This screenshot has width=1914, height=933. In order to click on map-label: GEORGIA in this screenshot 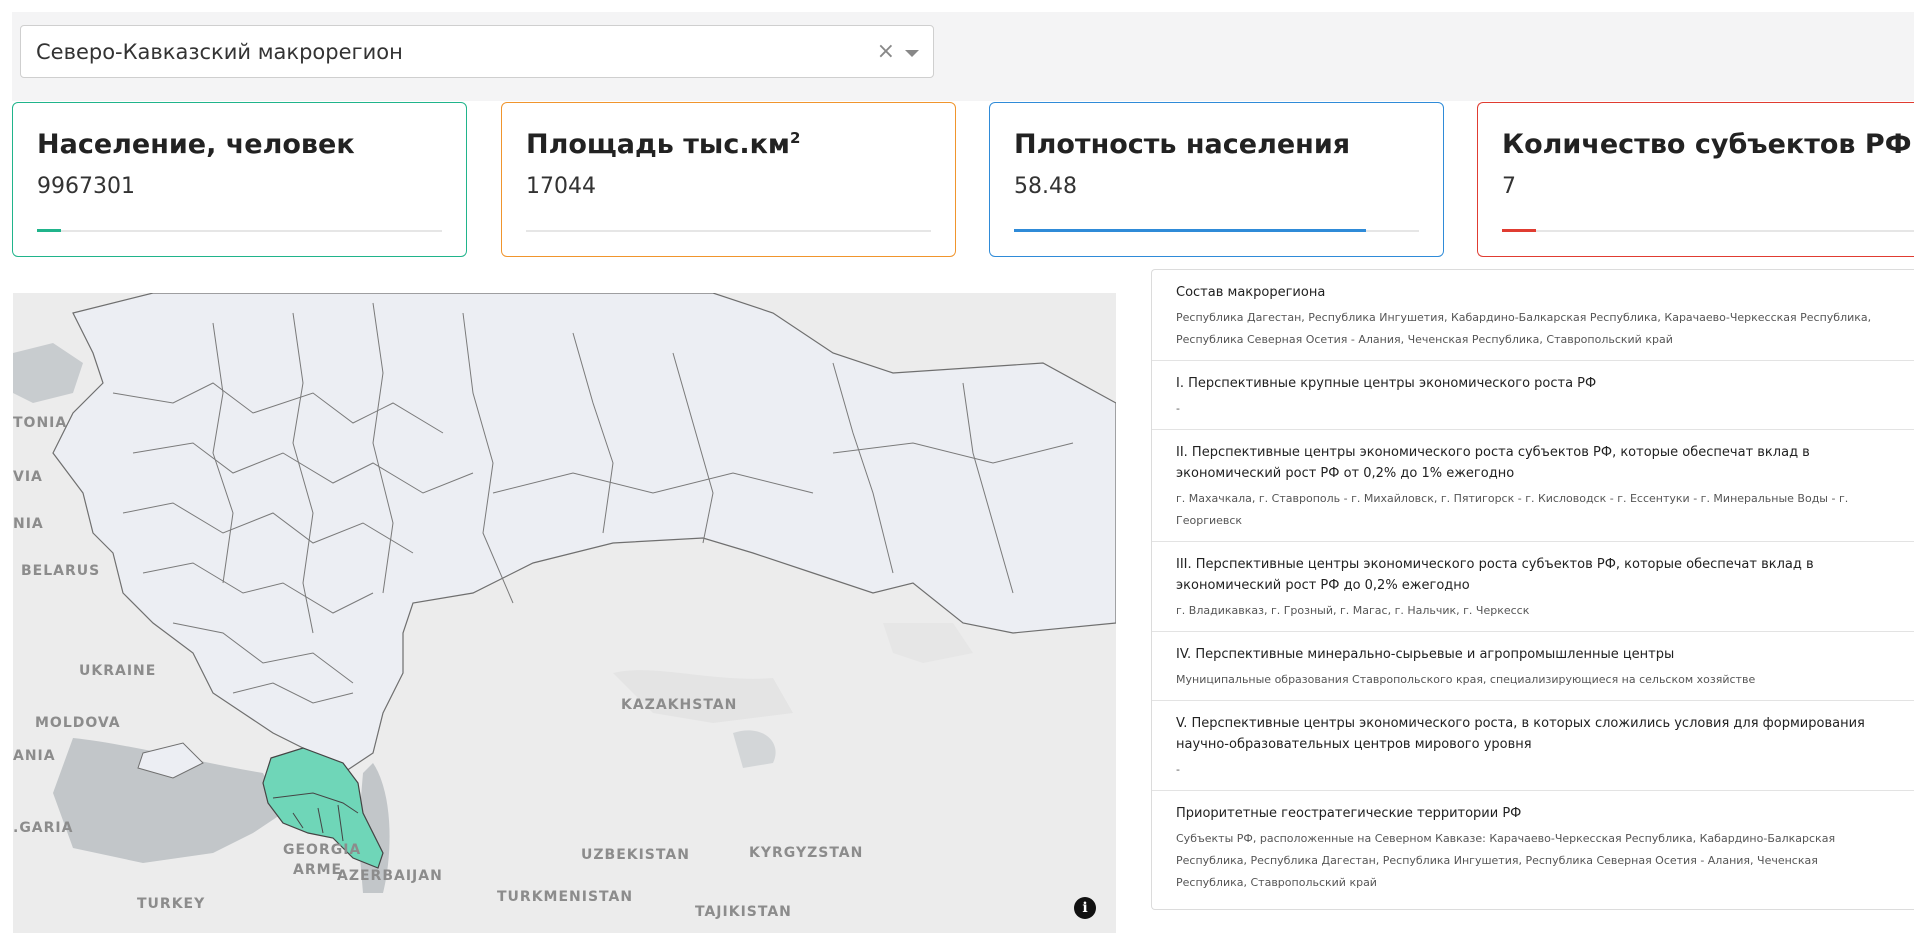, I will do `click(322, 850)`.